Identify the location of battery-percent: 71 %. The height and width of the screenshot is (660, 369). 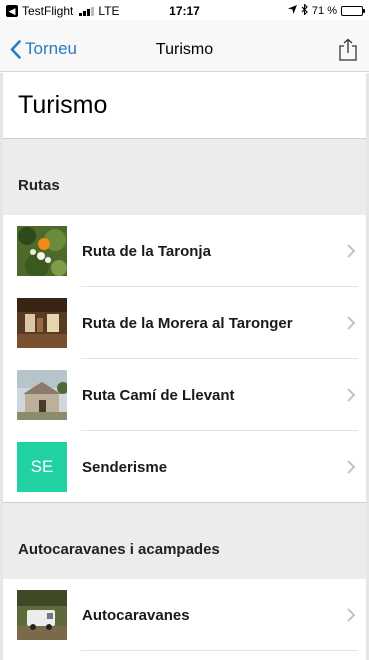
(324, 11).